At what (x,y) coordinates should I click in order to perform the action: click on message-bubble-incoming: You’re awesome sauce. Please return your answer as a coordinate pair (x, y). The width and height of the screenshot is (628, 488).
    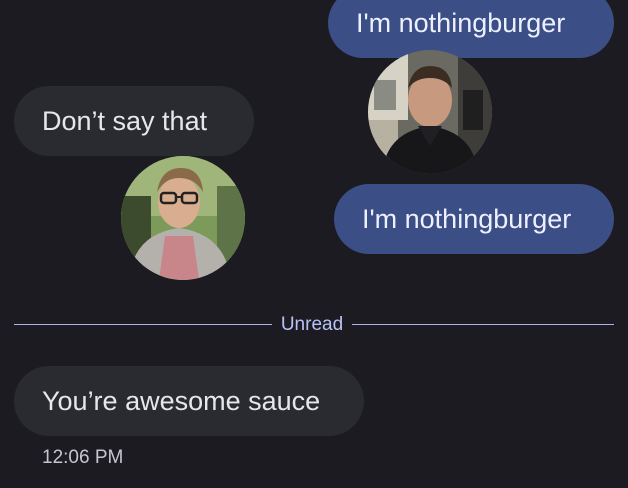
    Looking at the image, I should click on (189, 401).